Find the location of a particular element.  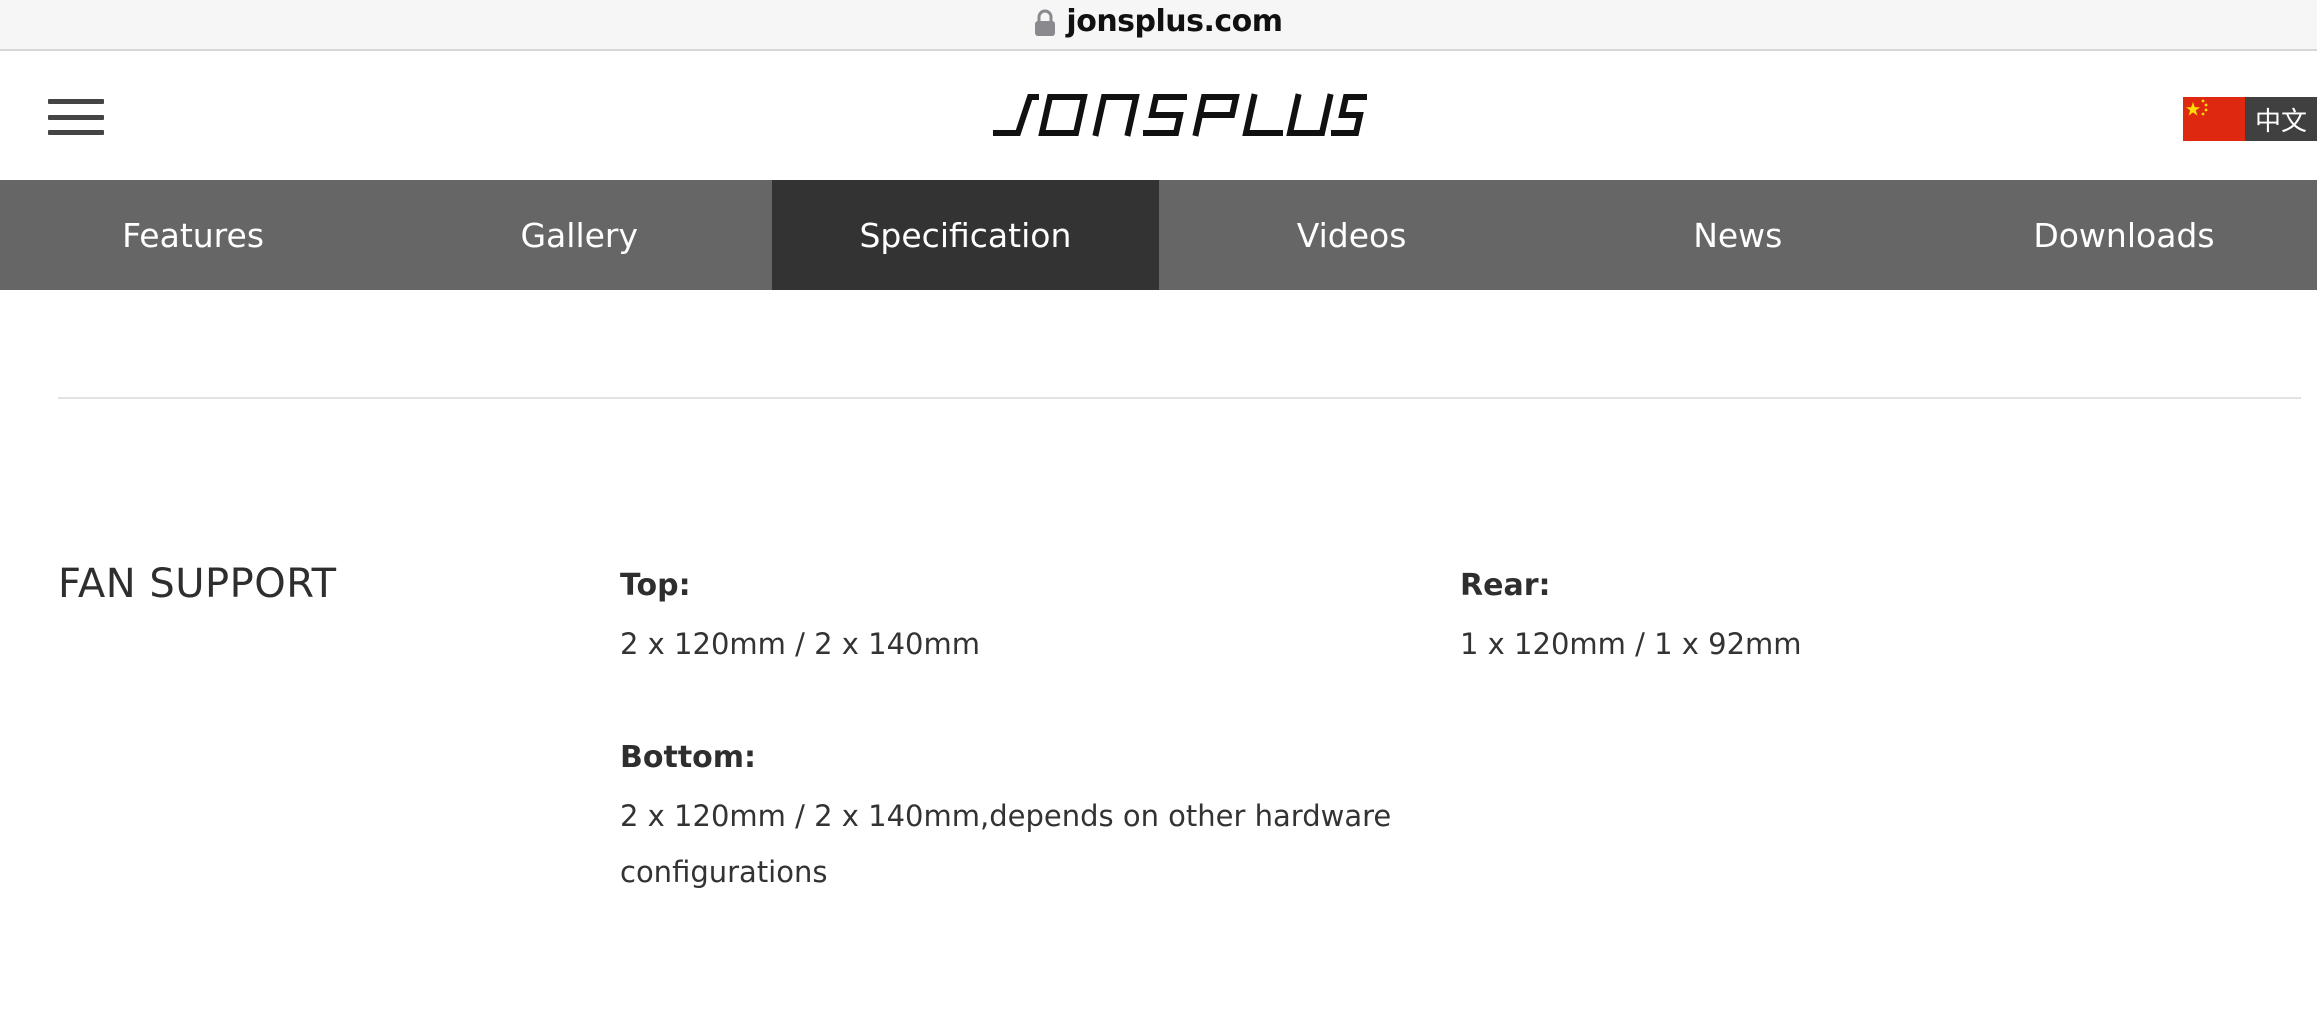

spec-rear-value: 1 x 120mm / 1 x 92mm is located at coordinates (1631, 644).